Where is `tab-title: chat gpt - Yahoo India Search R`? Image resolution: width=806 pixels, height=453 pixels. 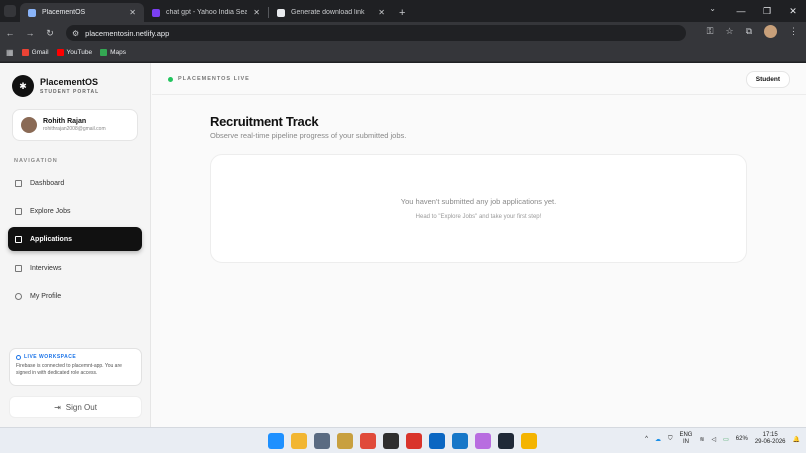 tab-title: chat gpt - Yahoo India Search R is located at coordinates (207, 12).